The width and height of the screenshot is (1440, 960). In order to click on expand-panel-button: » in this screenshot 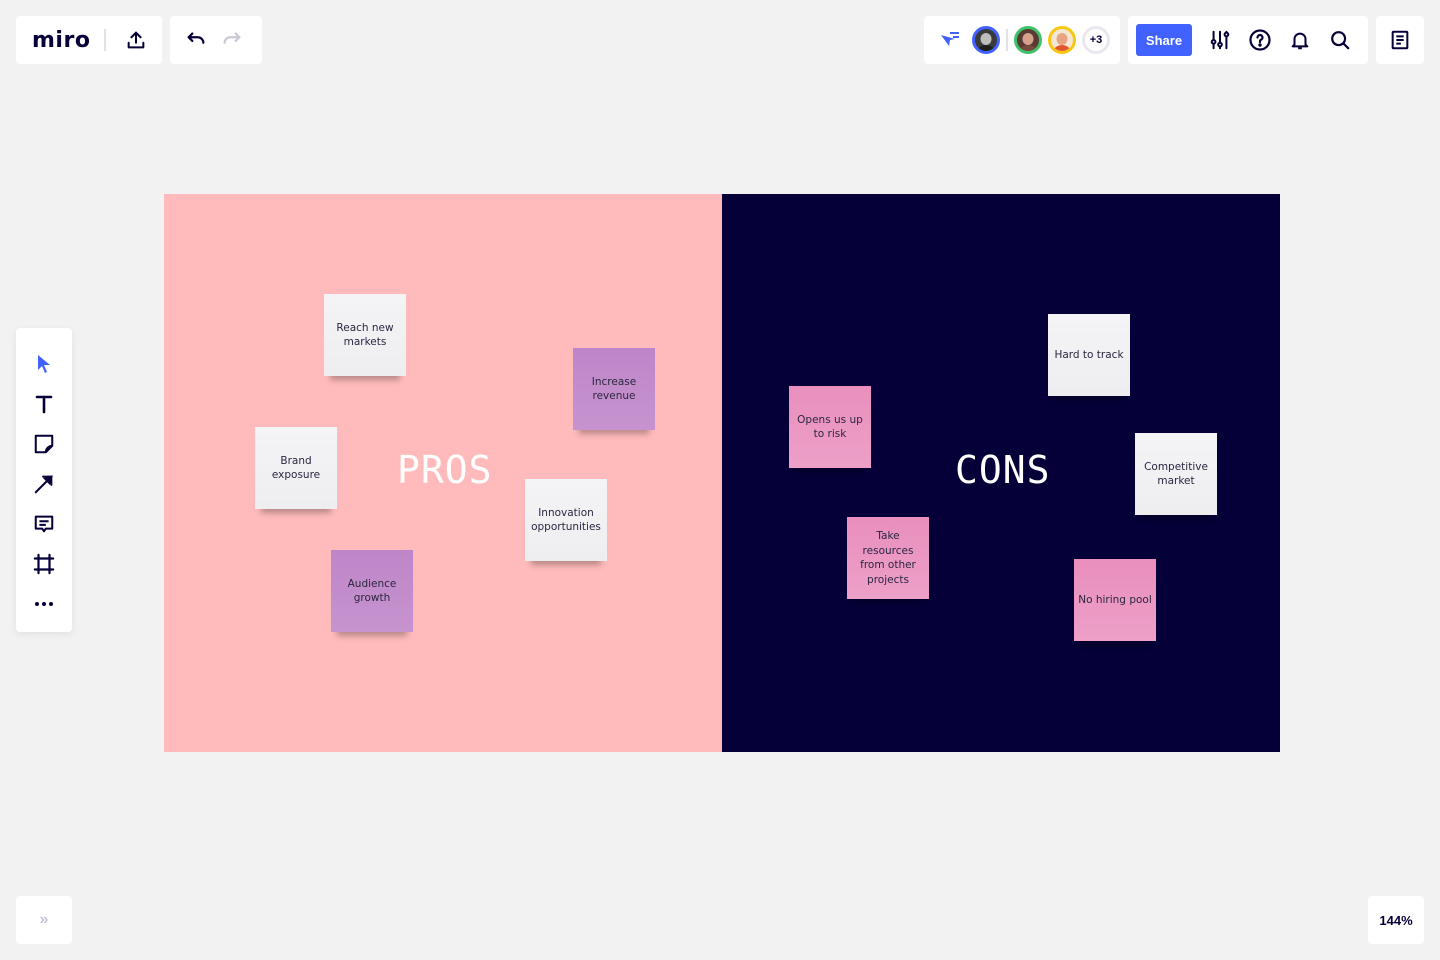, I will do `click(44, 920)`.